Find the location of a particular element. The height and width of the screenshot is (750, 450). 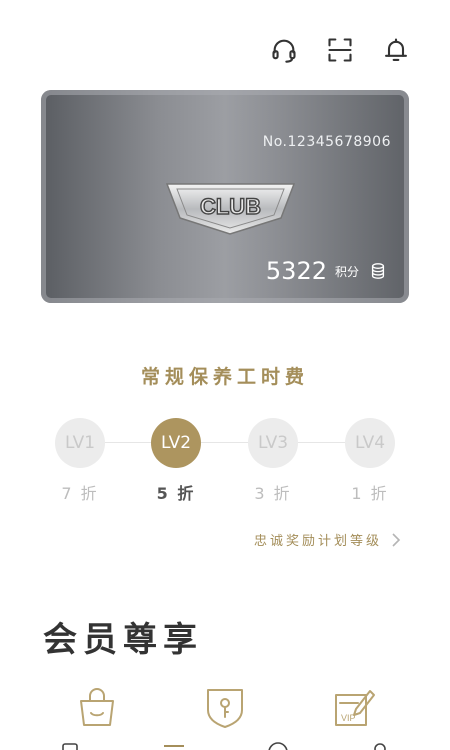

top-toolbar is located at coordinates (340, 50).